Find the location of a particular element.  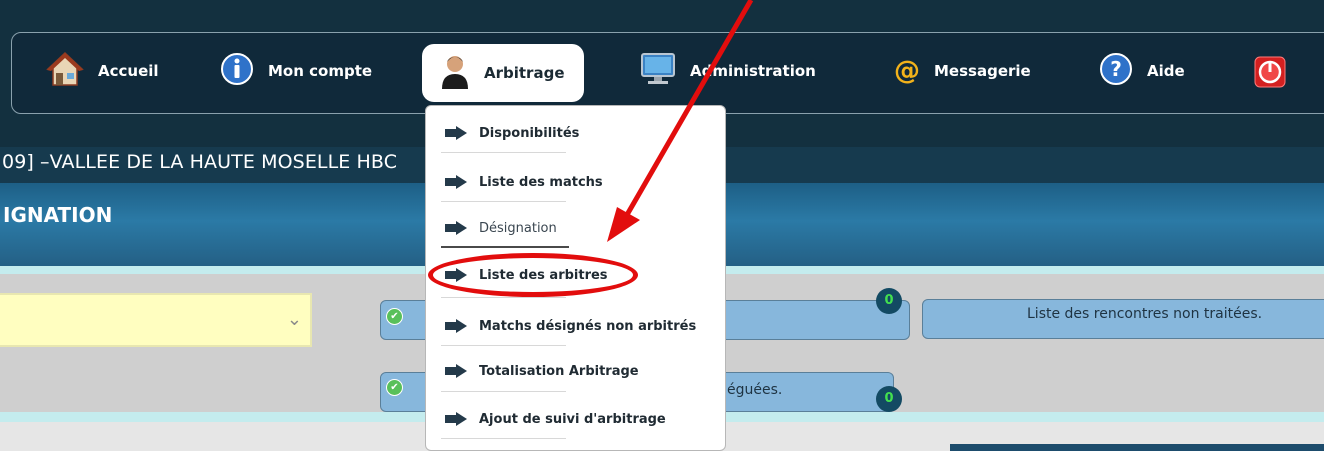

annotation-arrow is located at coordinates (680, 121).